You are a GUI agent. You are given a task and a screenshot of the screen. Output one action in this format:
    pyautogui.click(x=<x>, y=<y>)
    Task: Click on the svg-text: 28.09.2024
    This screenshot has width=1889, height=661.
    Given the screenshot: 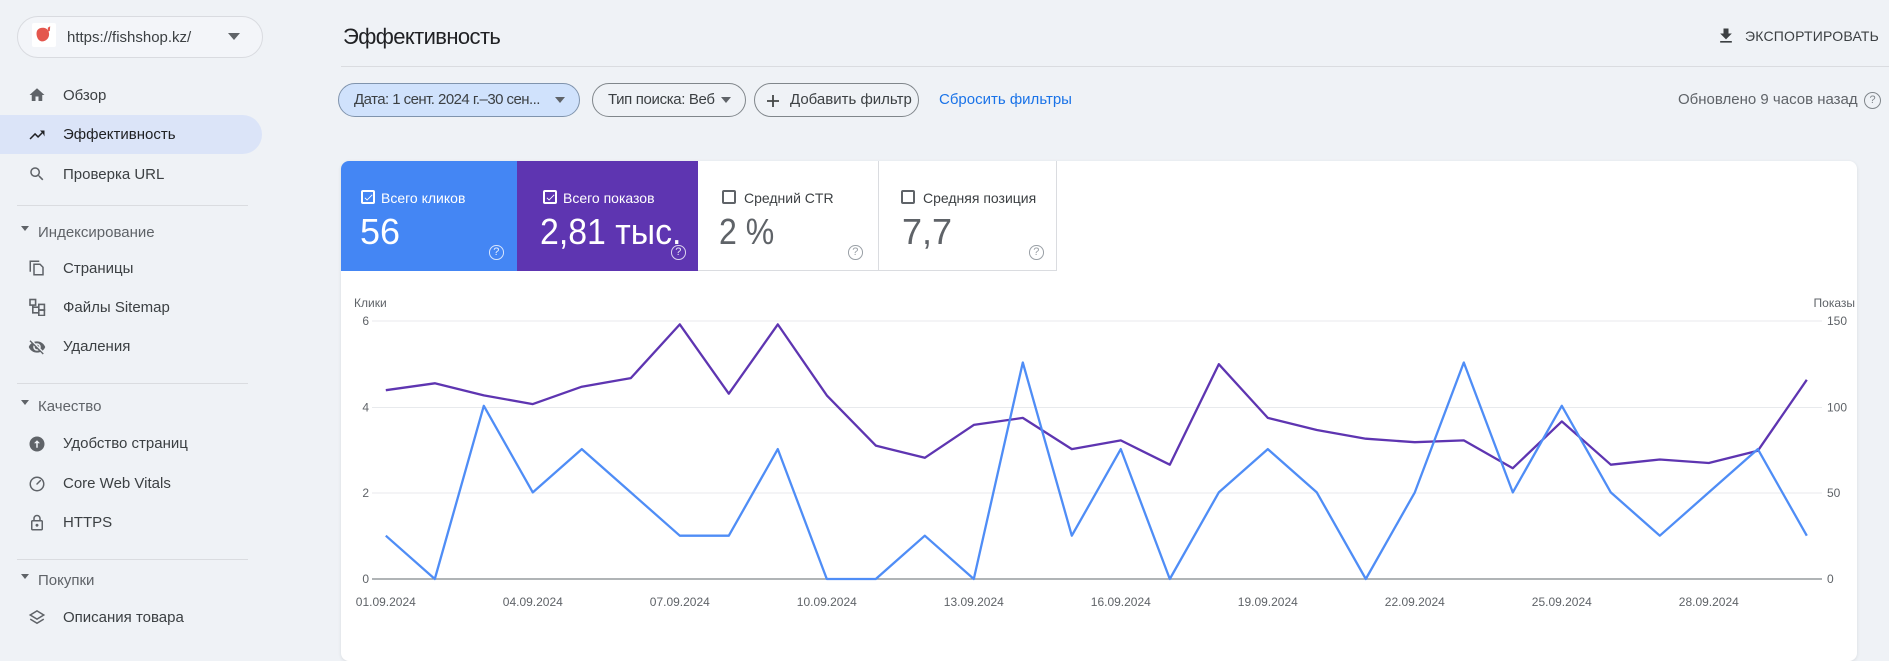 What is the action you would take?
    pyautogui.click(x=1709, y=602)
    